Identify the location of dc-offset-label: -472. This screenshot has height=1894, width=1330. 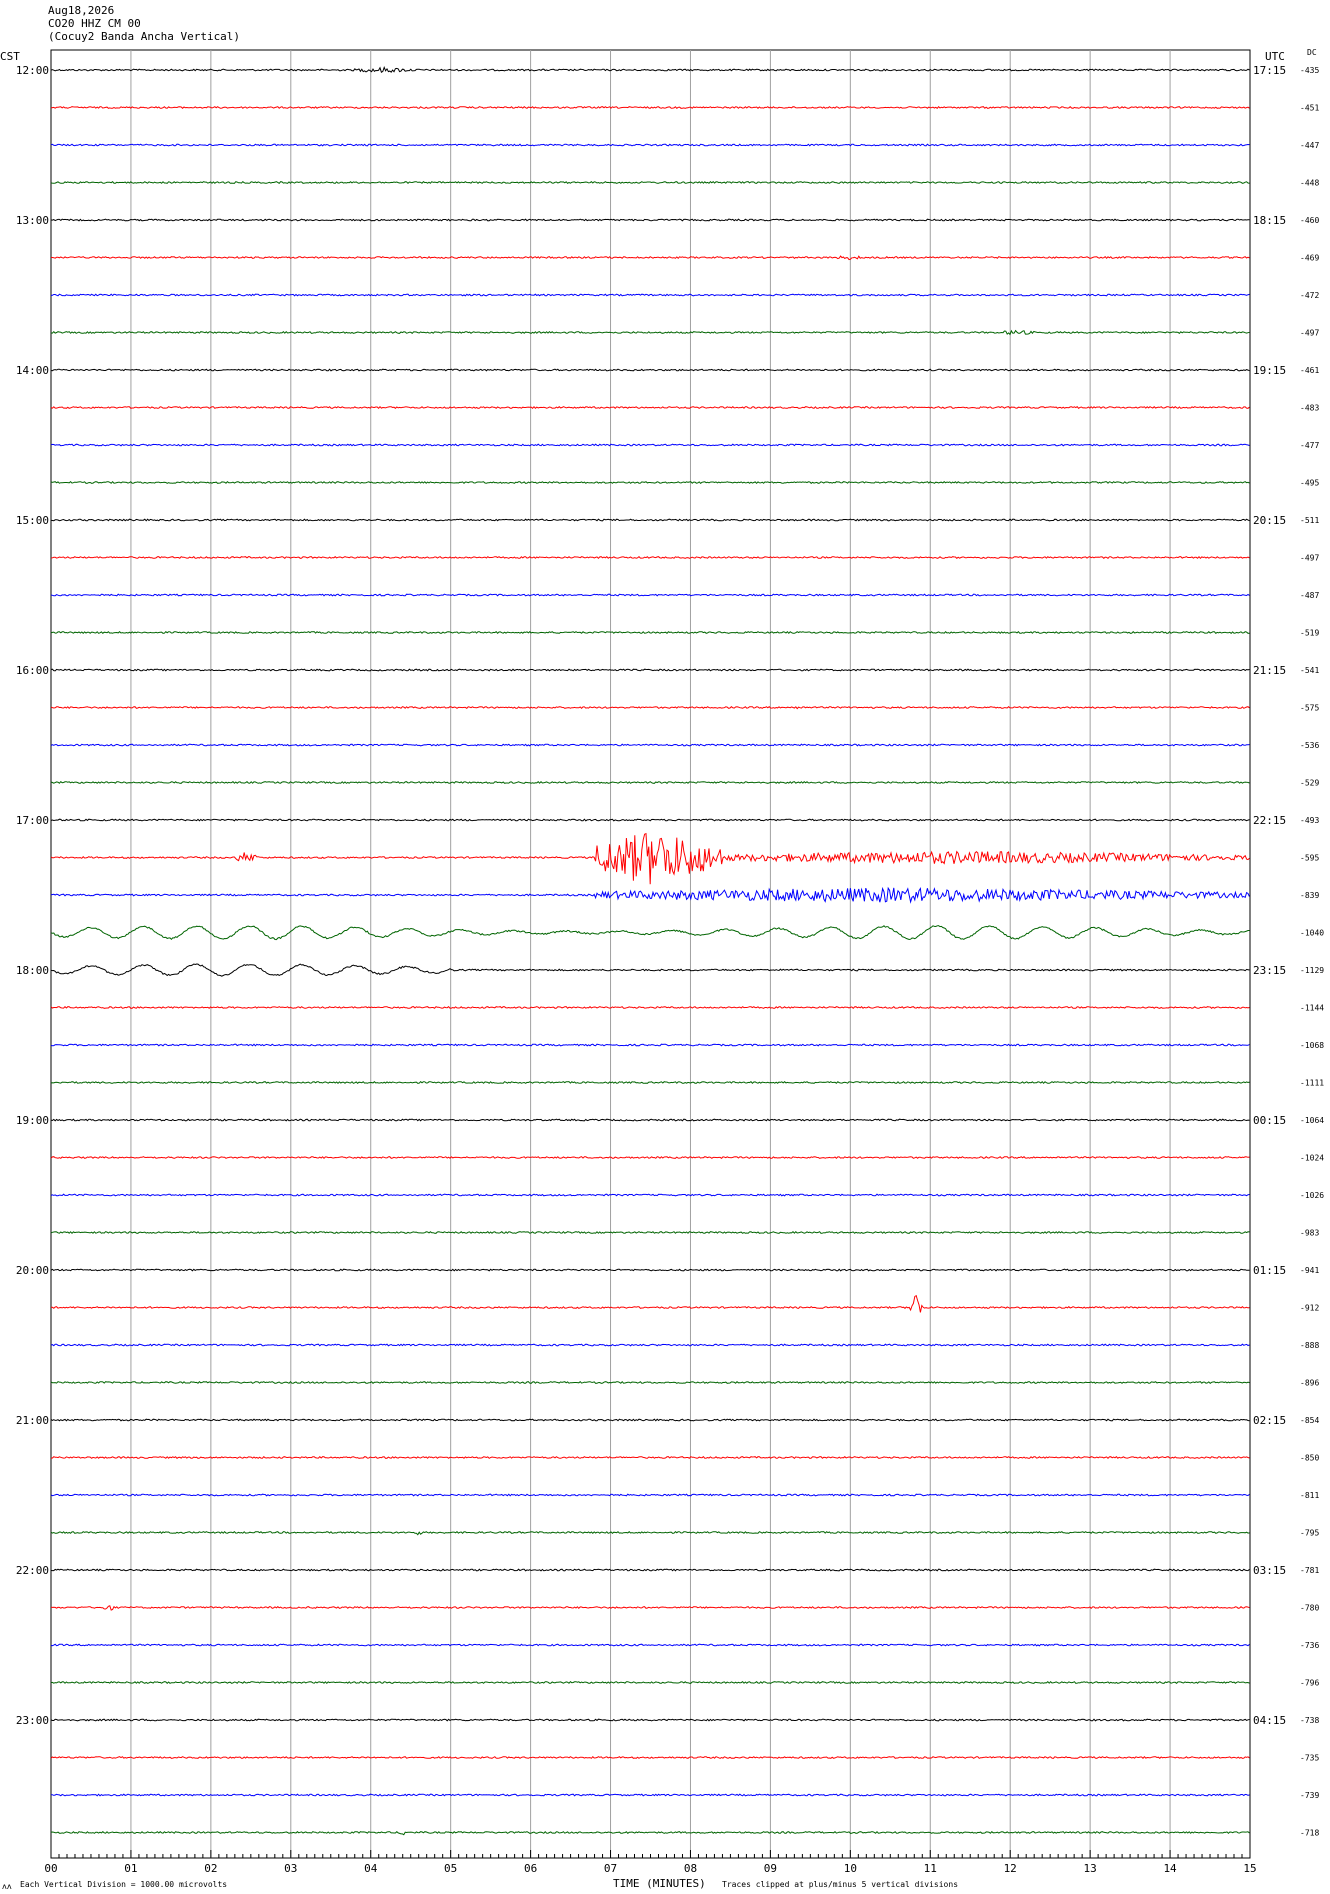
(1309, 295).